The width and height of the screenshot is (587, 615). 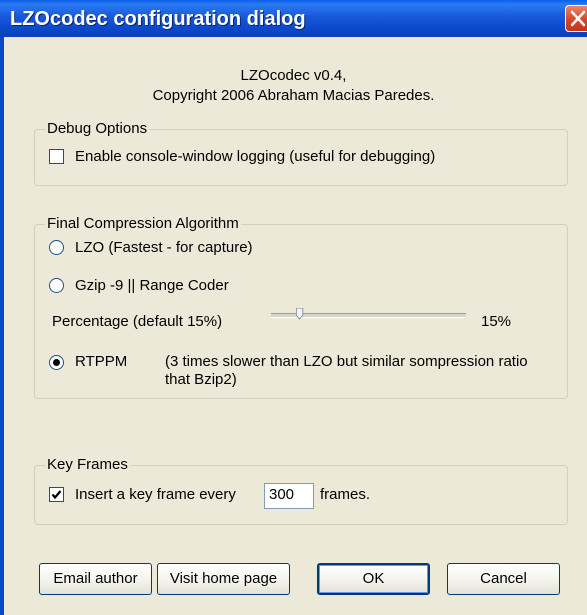 I want to click on ok-button: OK, so click(x=373, y=579).